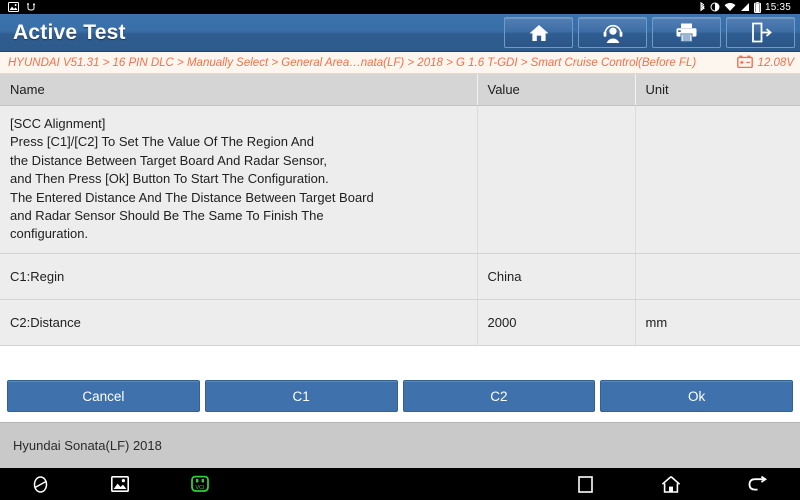 The height and width of the screenshot is (500, 800). Describe the element at coordinates (702, 7) in the screenshot. I see `bluetooth-icon` at that location.